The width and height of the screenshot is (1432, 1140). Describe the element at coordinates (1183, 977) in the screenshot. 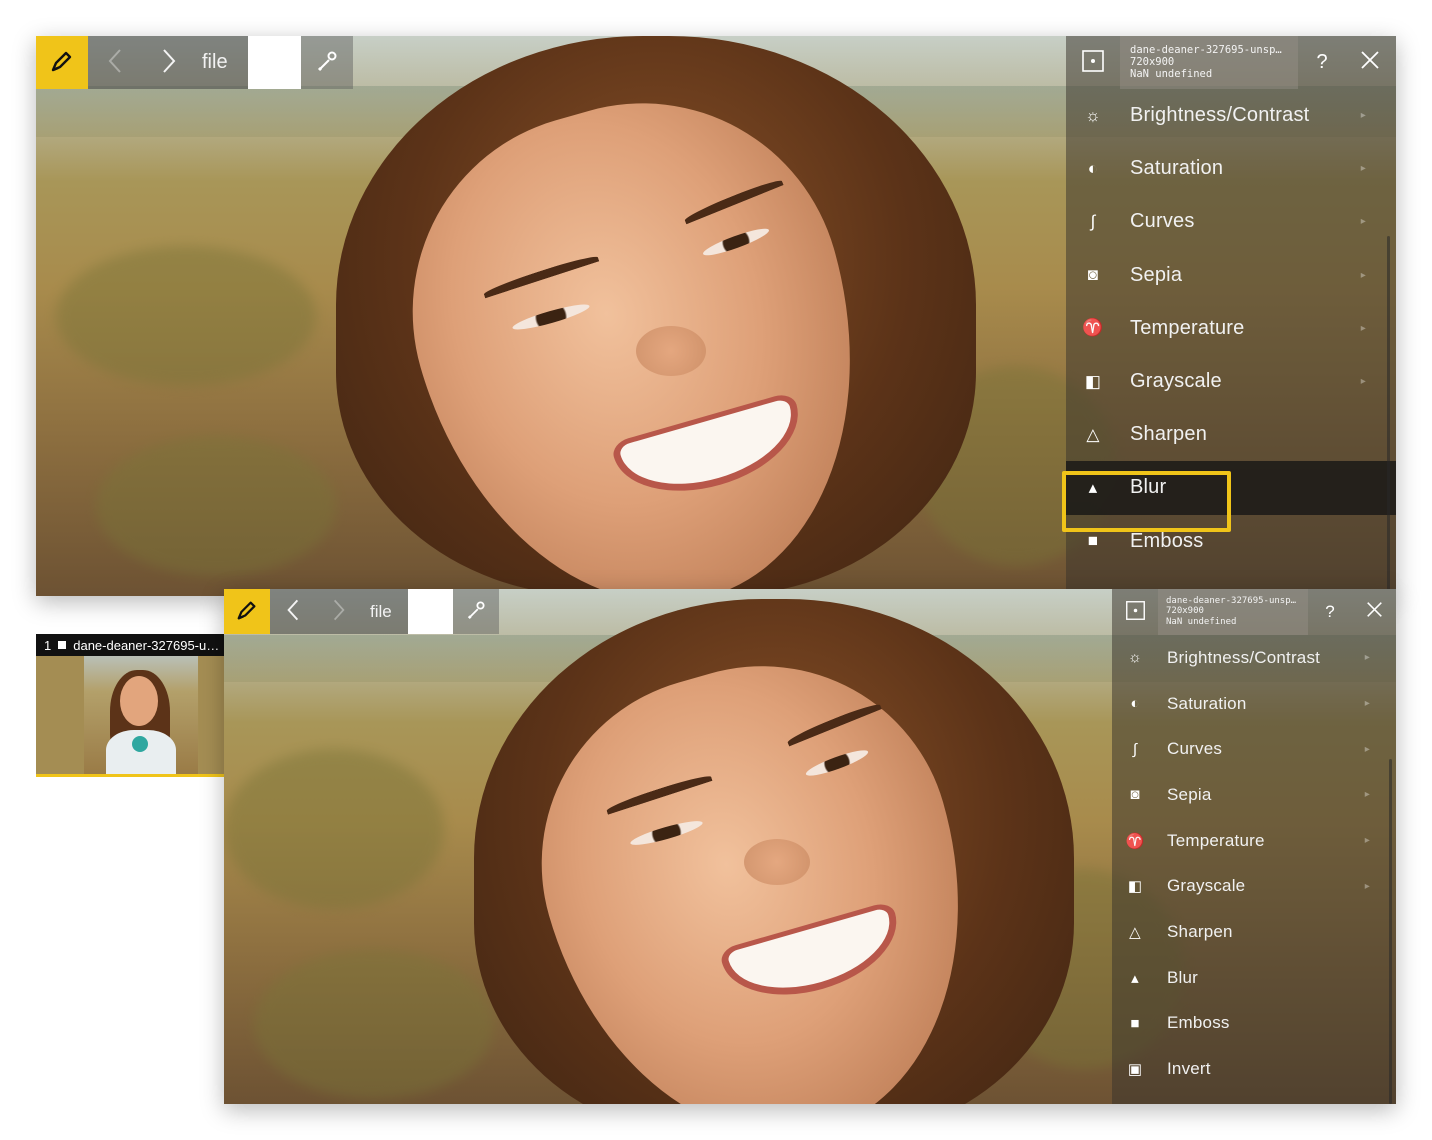

I see `menu-item-label: Blur` at that location.